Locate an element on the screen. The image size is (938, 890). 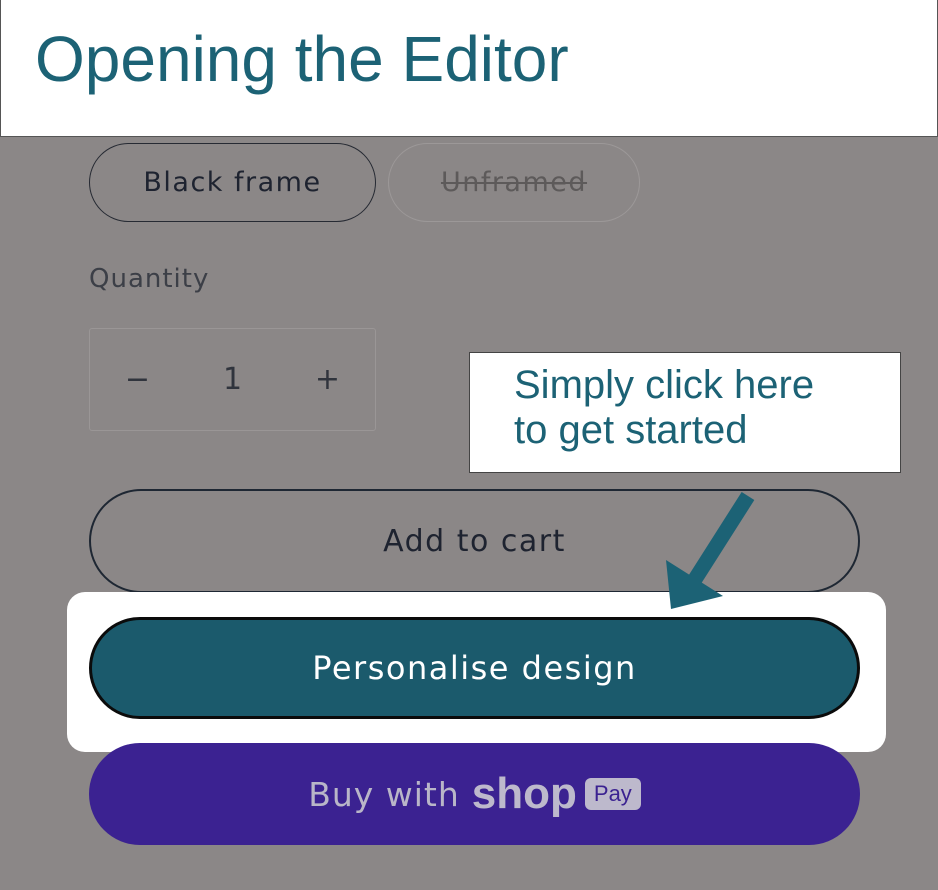
variant-unframed-button: Unframed is located at coordinates (514, 182).